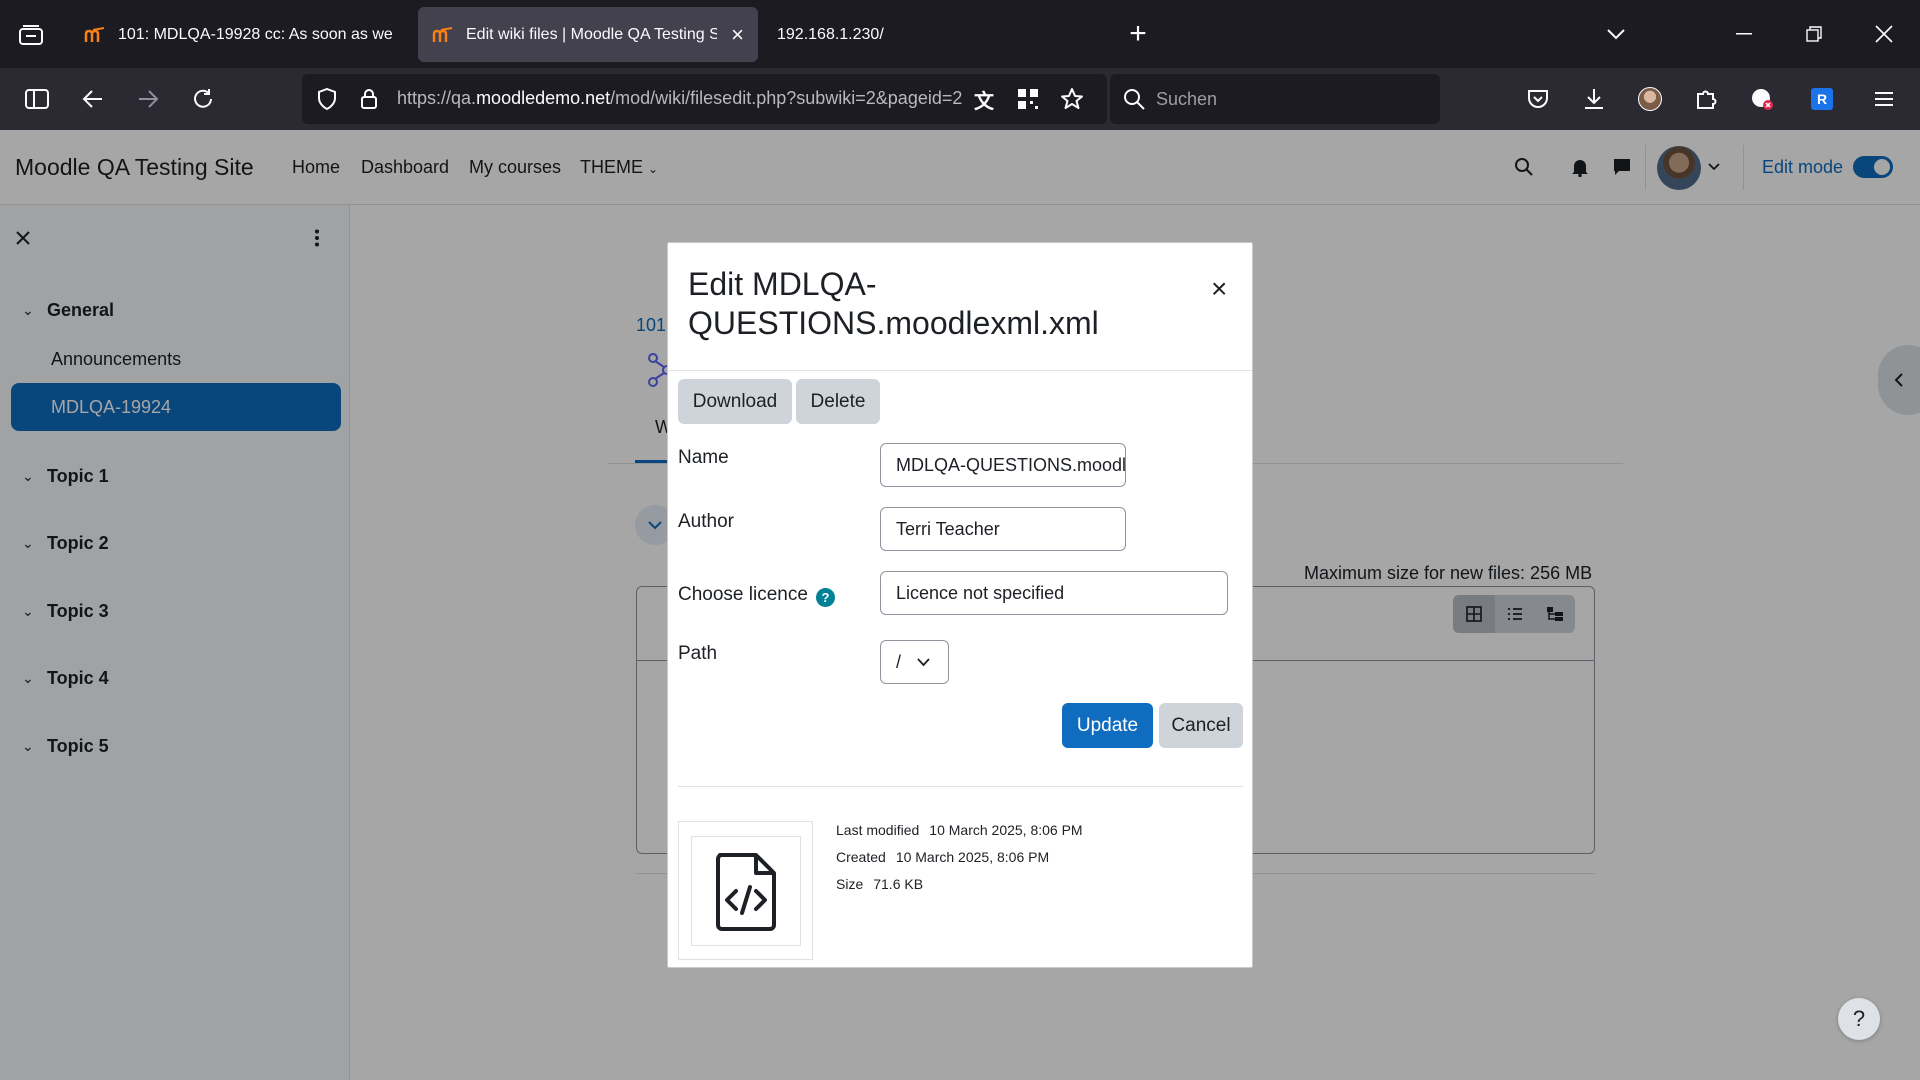 This screenshot has width=1920, height=1080. I want to click on last-modified-row: Last modified 10 March 2025, 8:06 PM, so click(959, 830).